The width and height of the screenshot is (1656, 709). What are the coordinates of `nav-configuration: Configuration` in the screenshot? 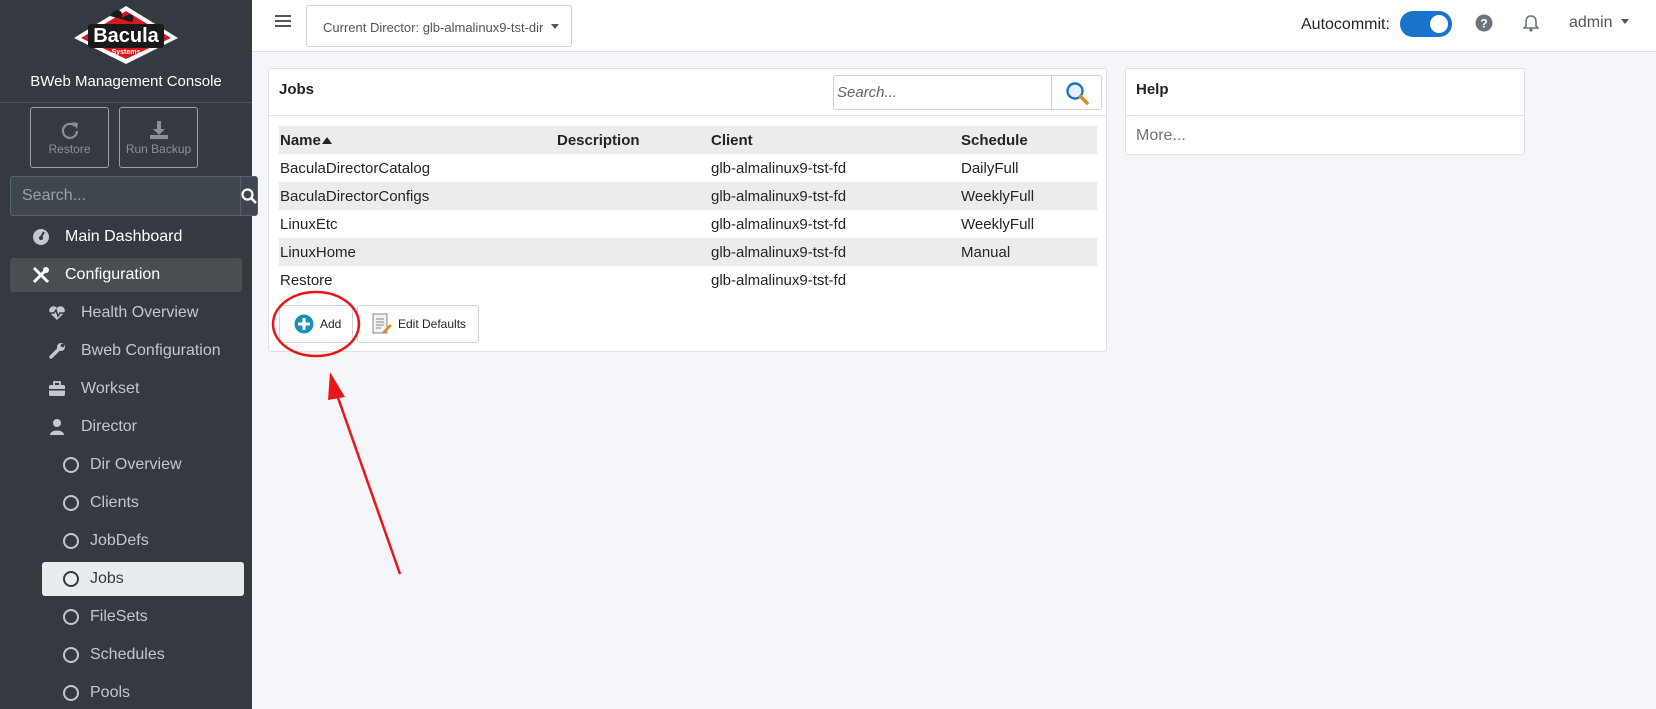 It's located at (126, 275).